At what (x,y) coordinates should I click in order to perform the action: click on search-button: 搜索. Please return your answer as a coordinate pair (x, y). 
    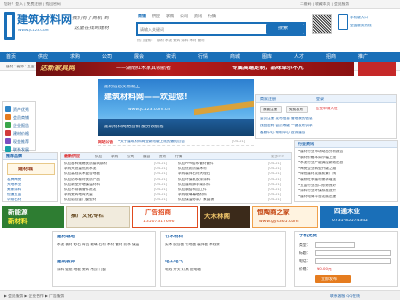
    Looking at the image, I should click on (285, 29).